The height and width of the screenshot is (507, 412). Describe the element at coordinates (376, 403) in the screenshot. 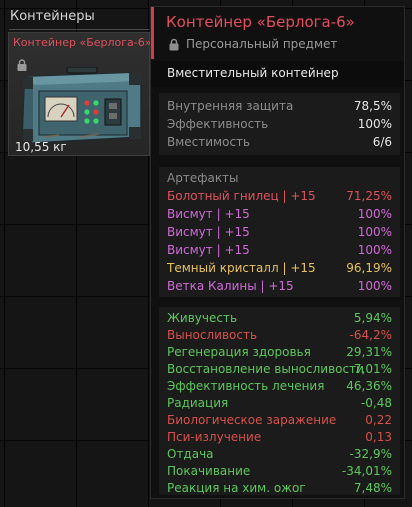

I see `effect-value: -0,48` at that location.